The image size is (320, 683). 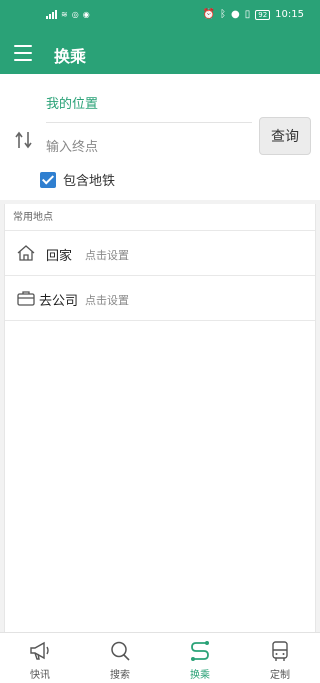 What do you see at coordinates (160, 298) in the screenshot?
I see `place-work: 去公司 点击设置` at bounding box center [160, 298].